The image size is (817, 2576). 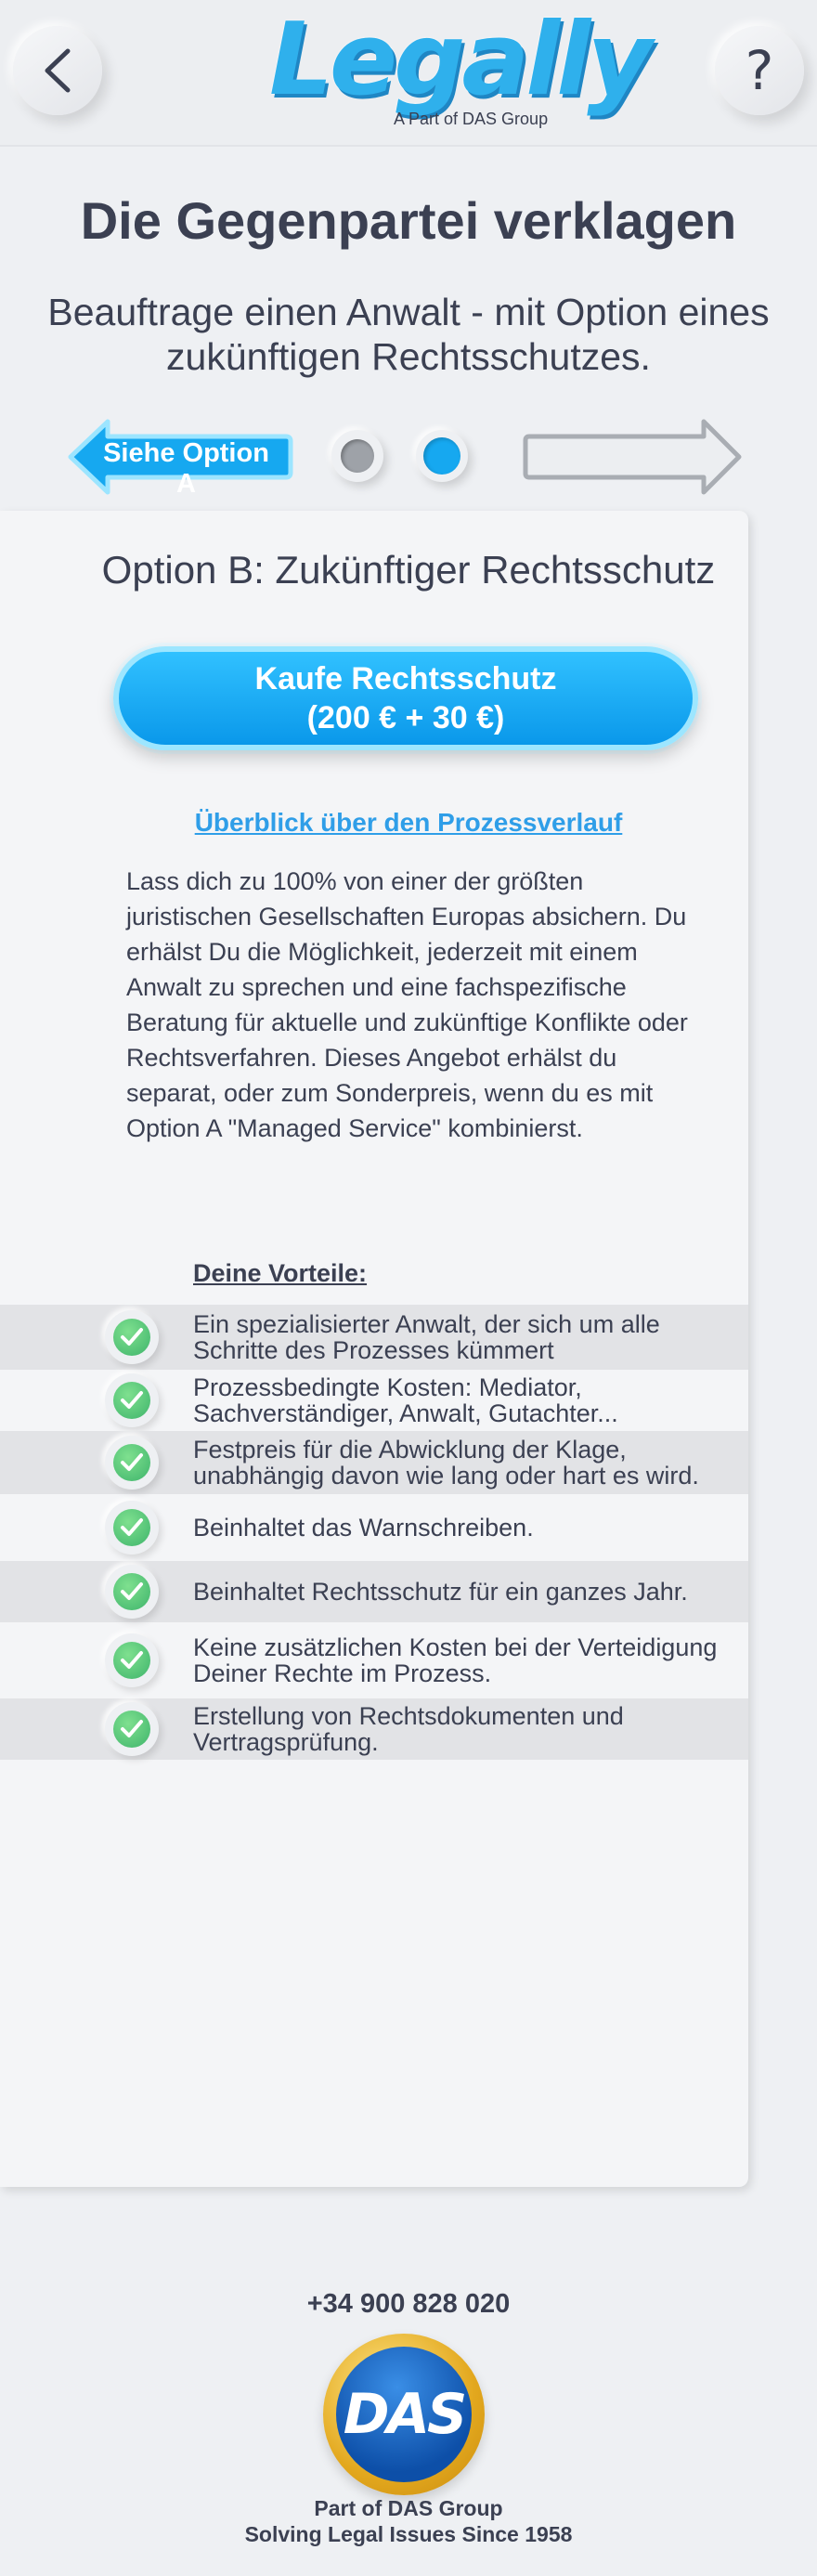 I want to click on benefit-text: Beinhaltet das Warnschreiben., so click(x=363, y=1528).